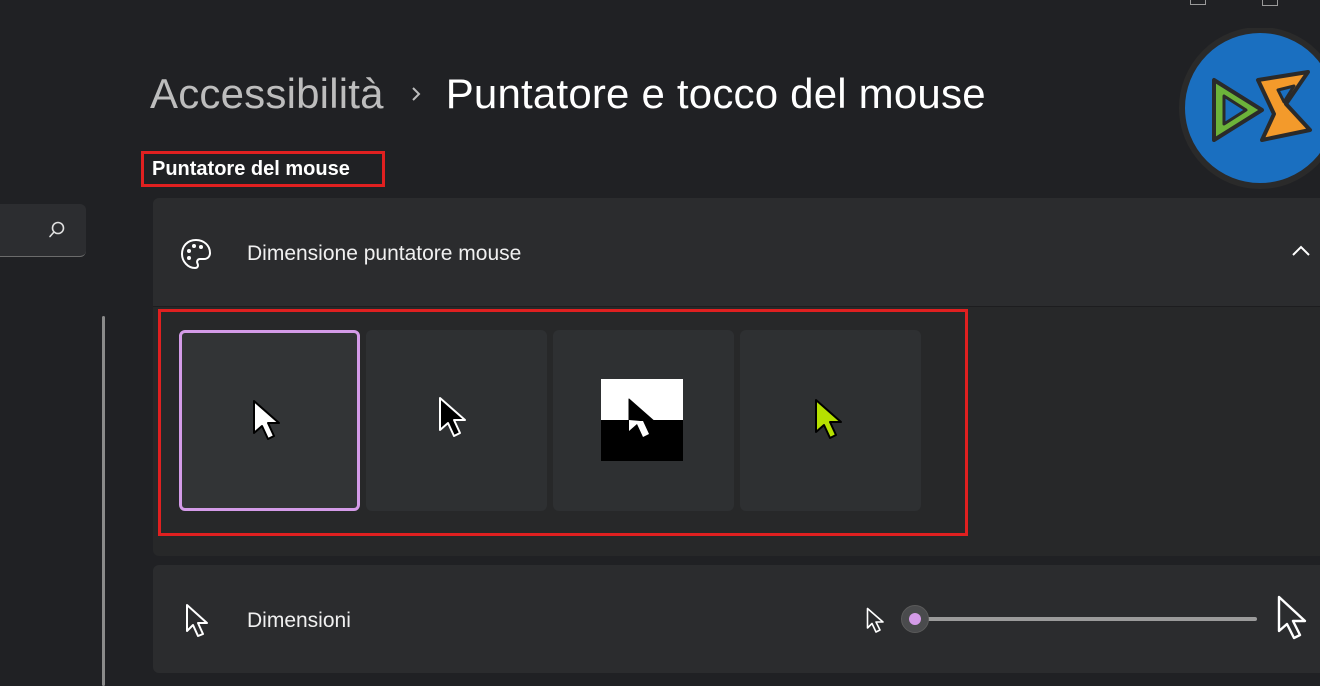  I want to click on pointer-icon, so click(198, 623).